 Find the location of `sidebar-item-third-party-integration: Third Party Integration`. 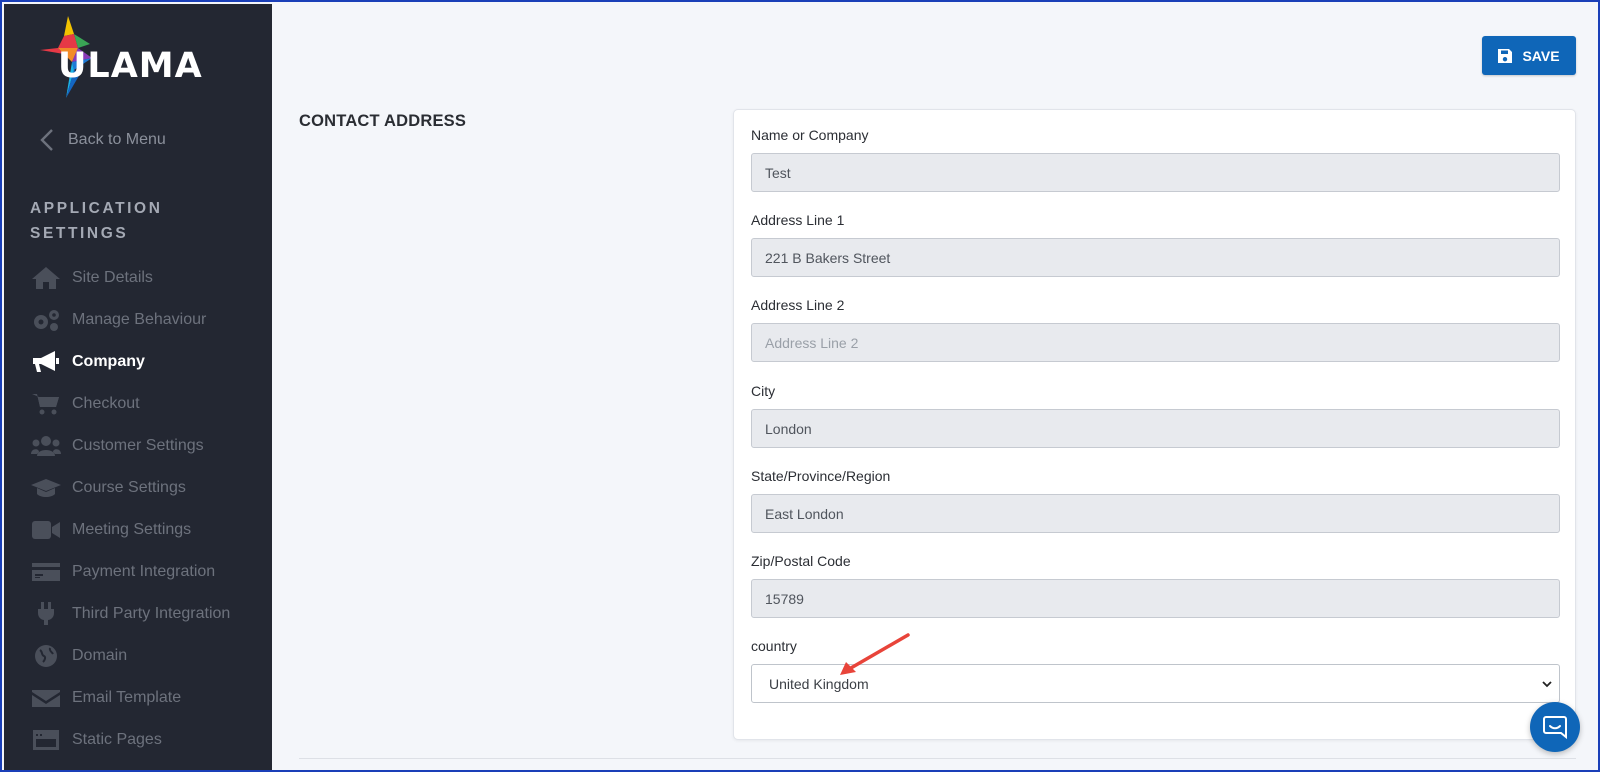

sidebar-item-third-party-integration: Third Party Integration is located at coordinates (150, 614).